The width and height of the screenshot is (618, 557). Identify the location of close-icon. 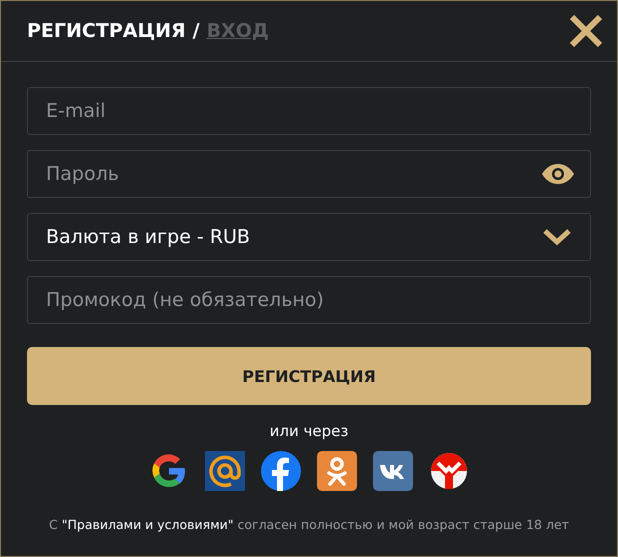
(586, 31).